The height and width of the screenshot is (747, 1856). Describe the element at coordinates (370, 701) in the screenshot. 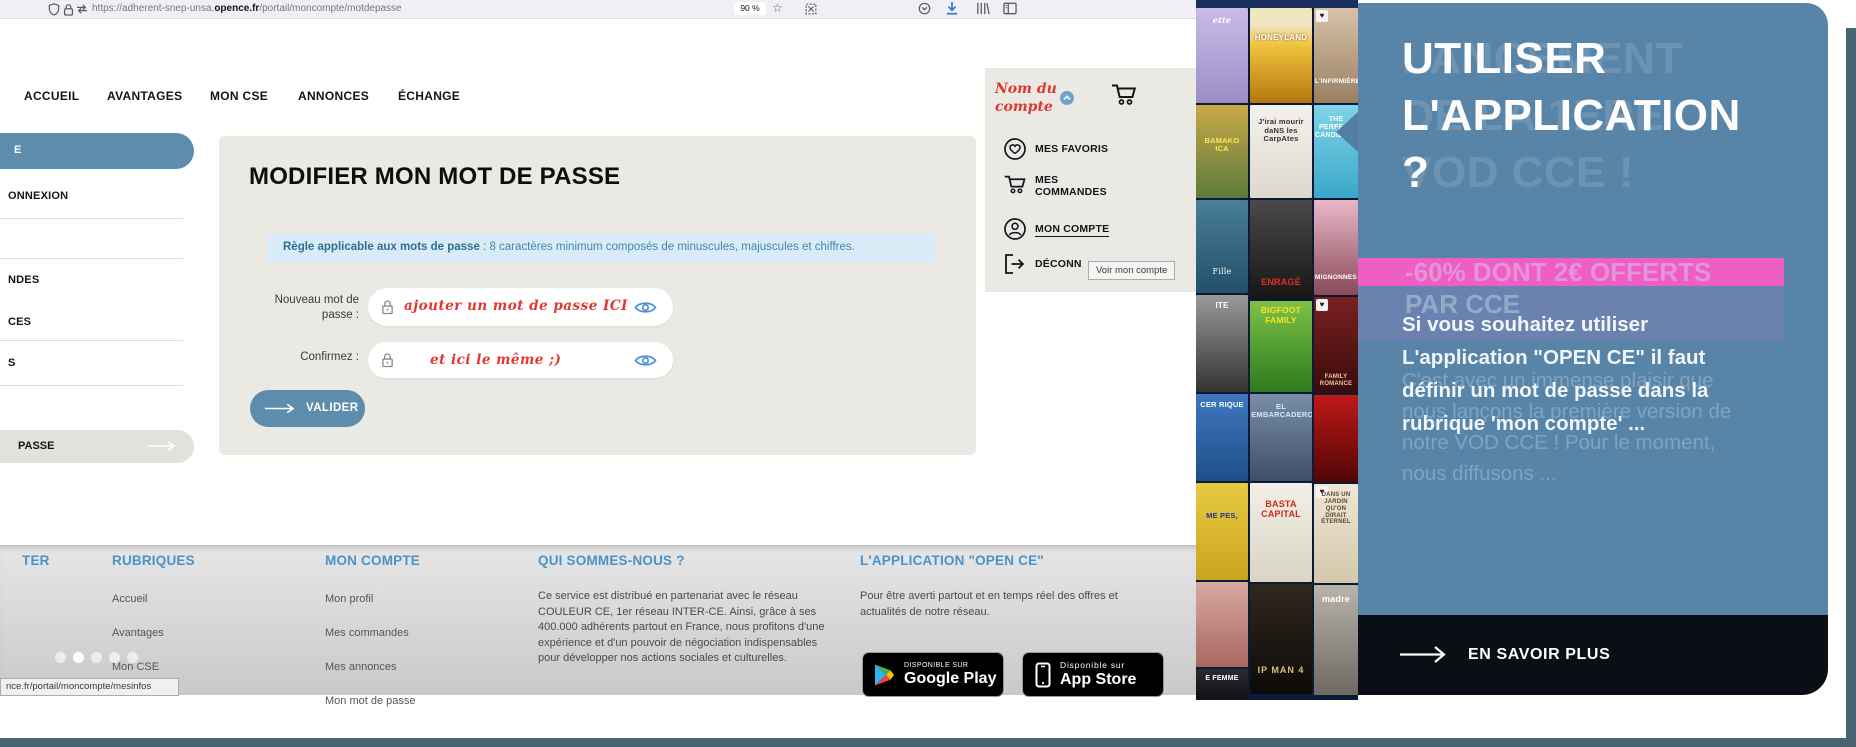

I see `footer-link-mon-mot-de-passe: Mon mot de passe` at that location.